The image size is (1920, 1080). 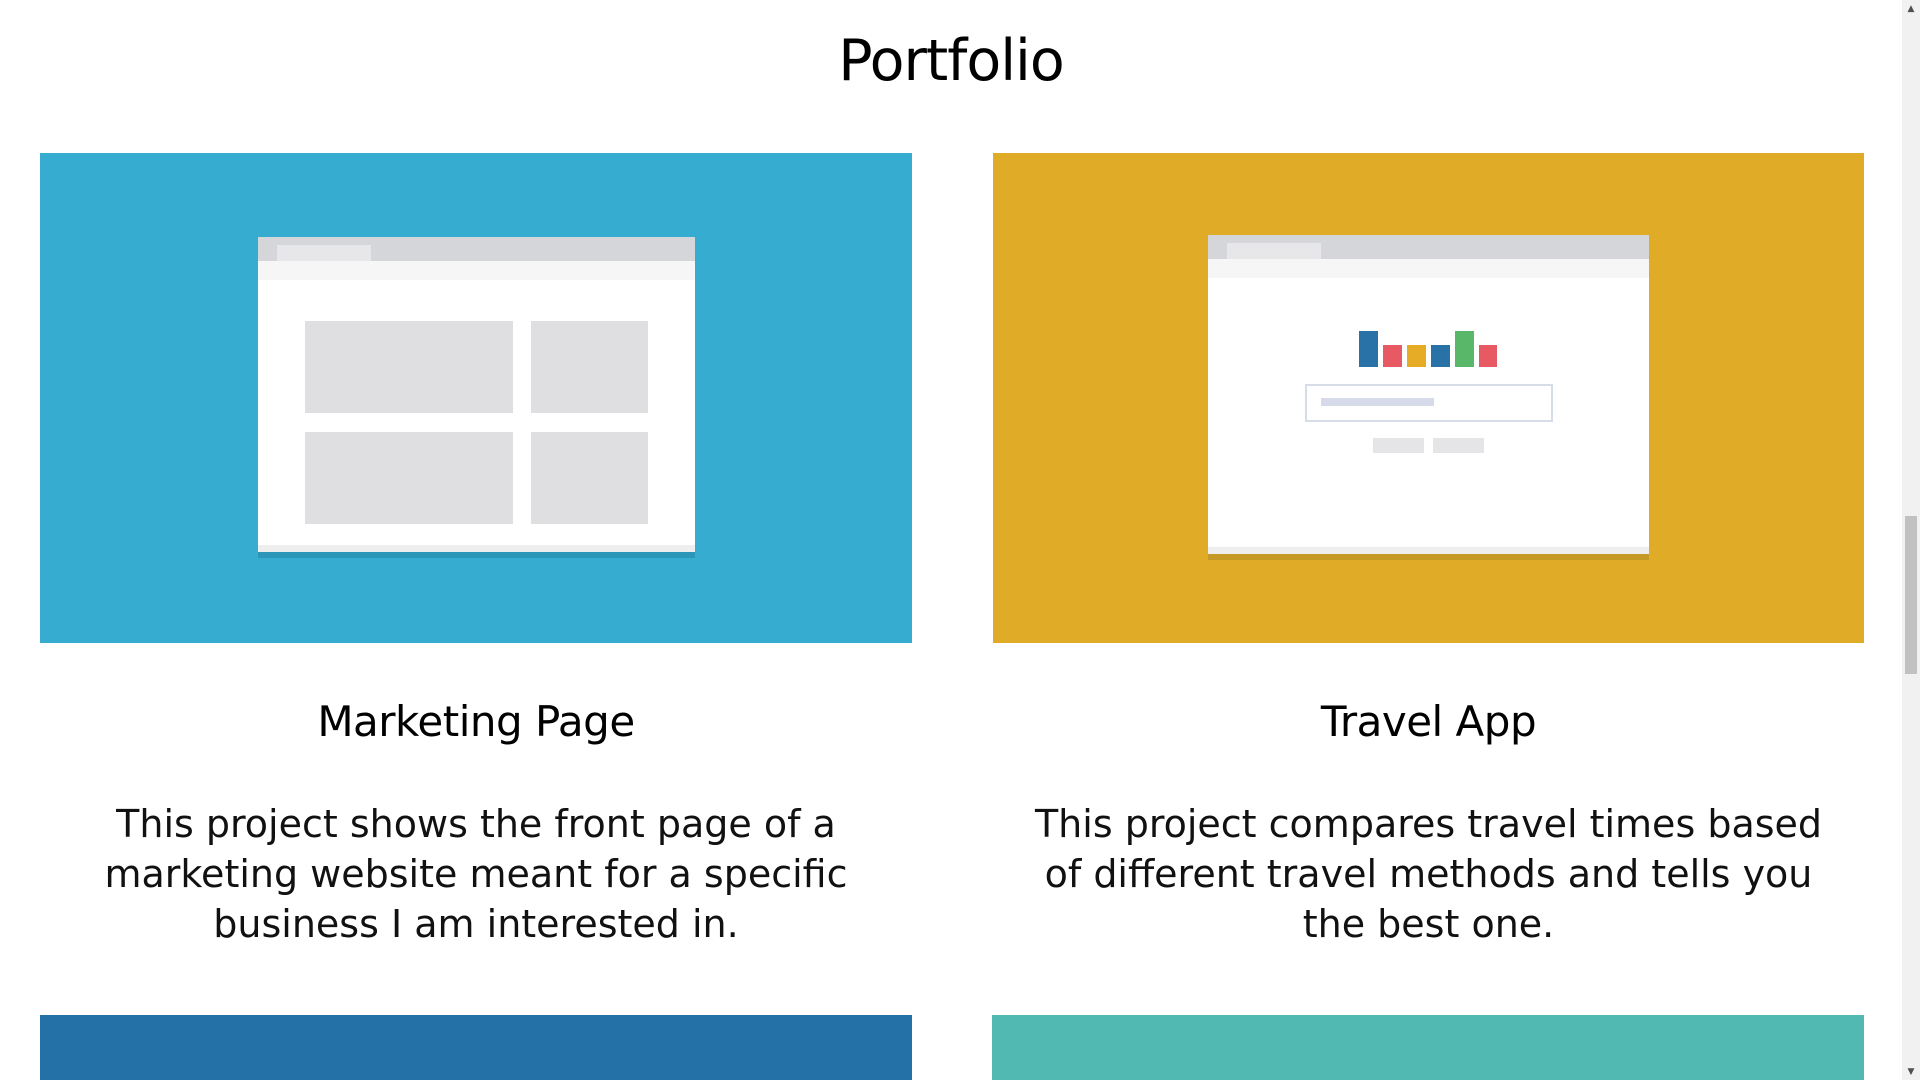 I want to click on scrollbar-thumb, so click(x=1911, y=595).